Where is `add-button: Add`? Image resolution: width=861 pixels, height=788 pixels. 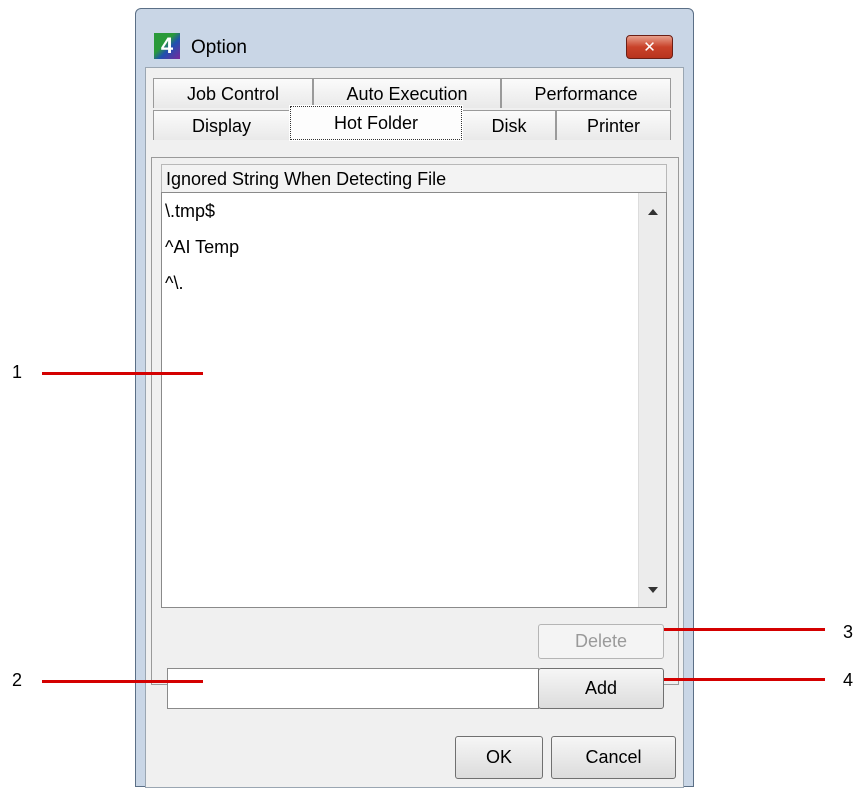 add-button: Add is located at coordinates (601, 688).